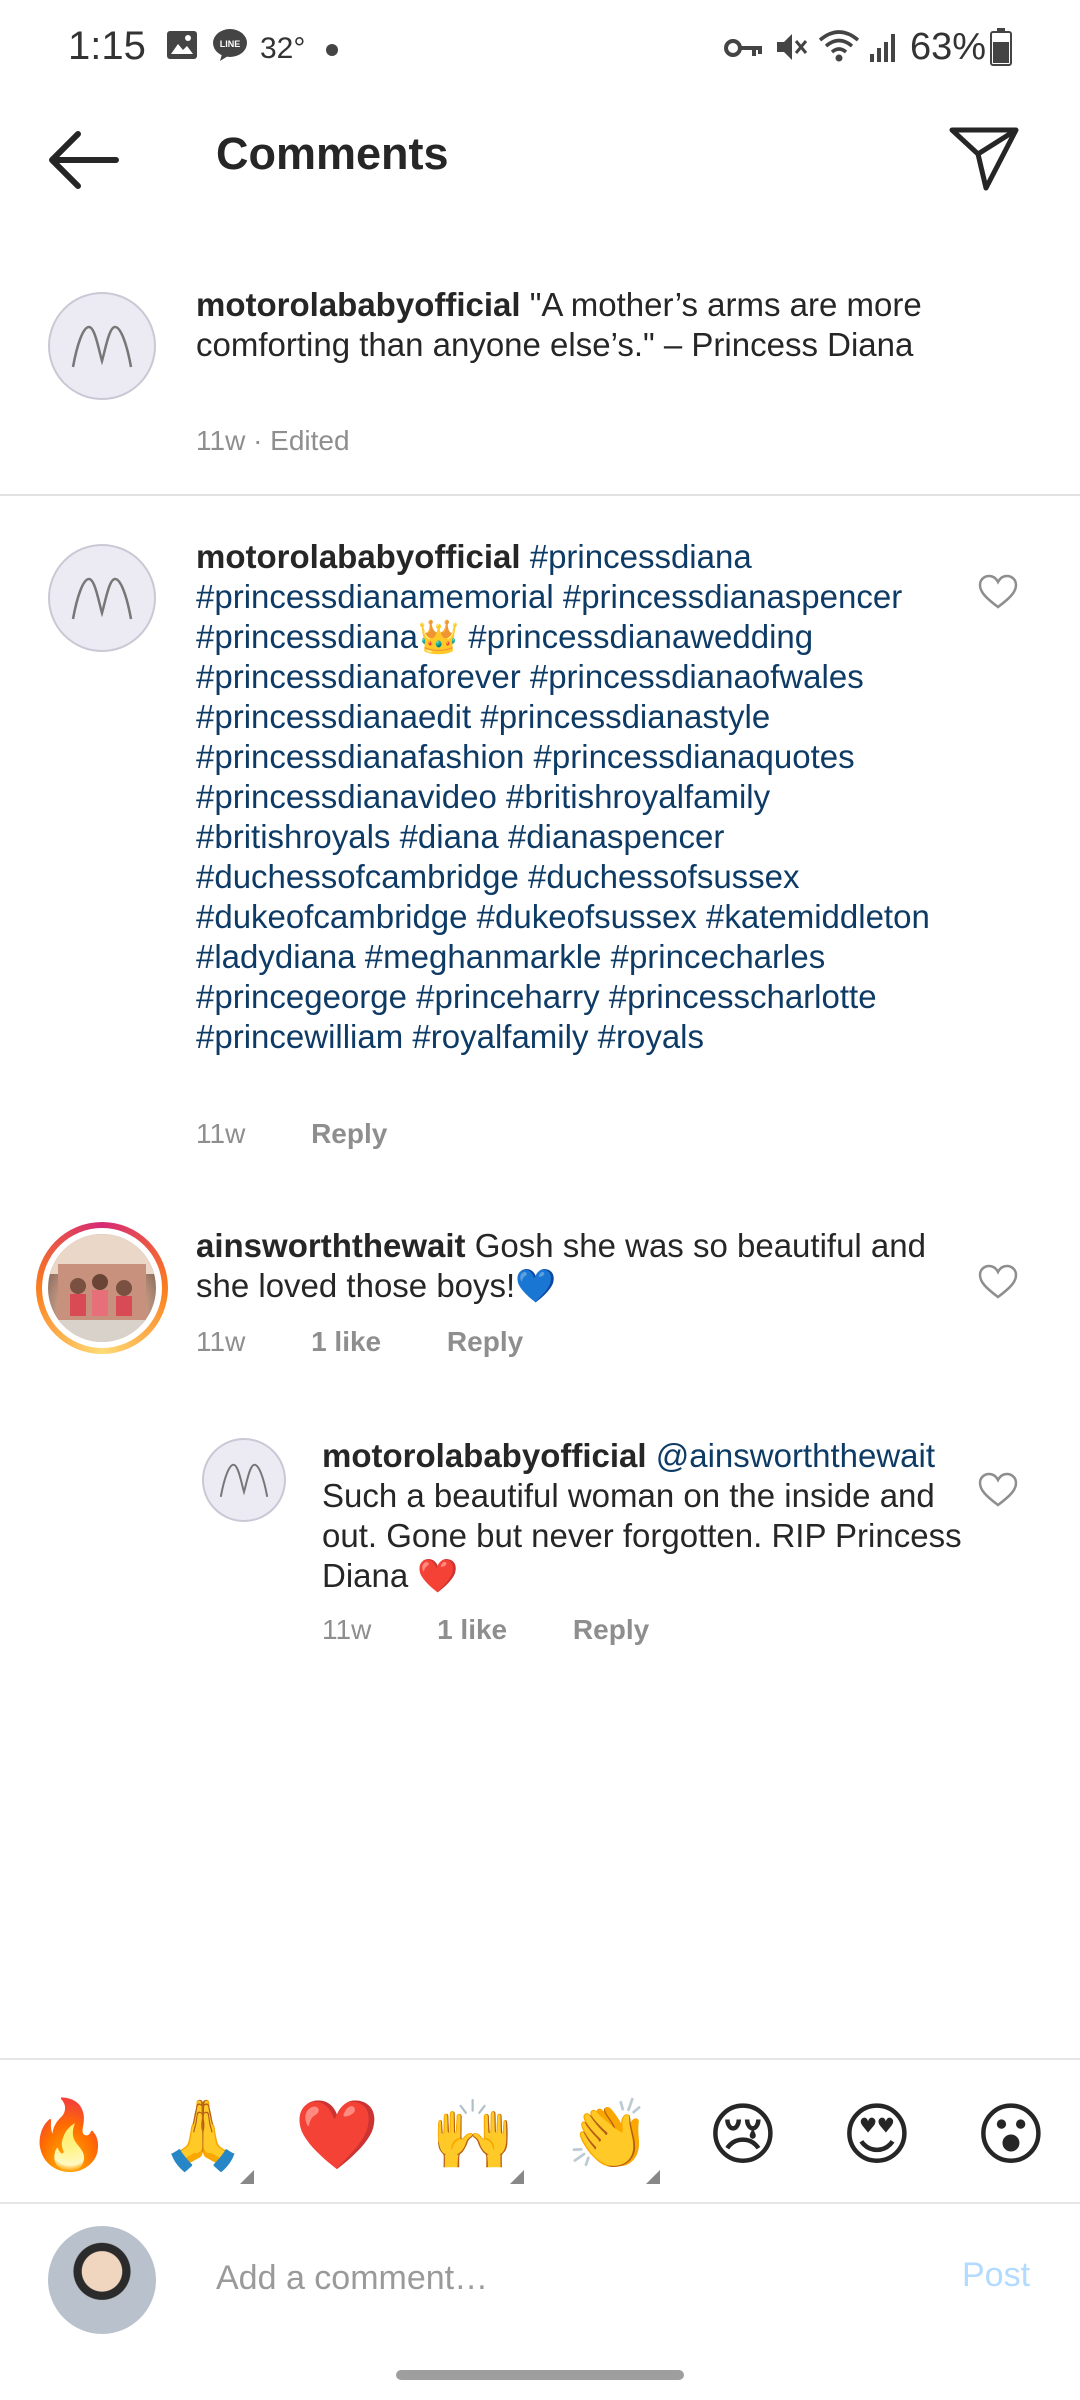 The image size is (1080, 2400). I want to click on reply-username: motorolababyofficial, so click(484, 1455).